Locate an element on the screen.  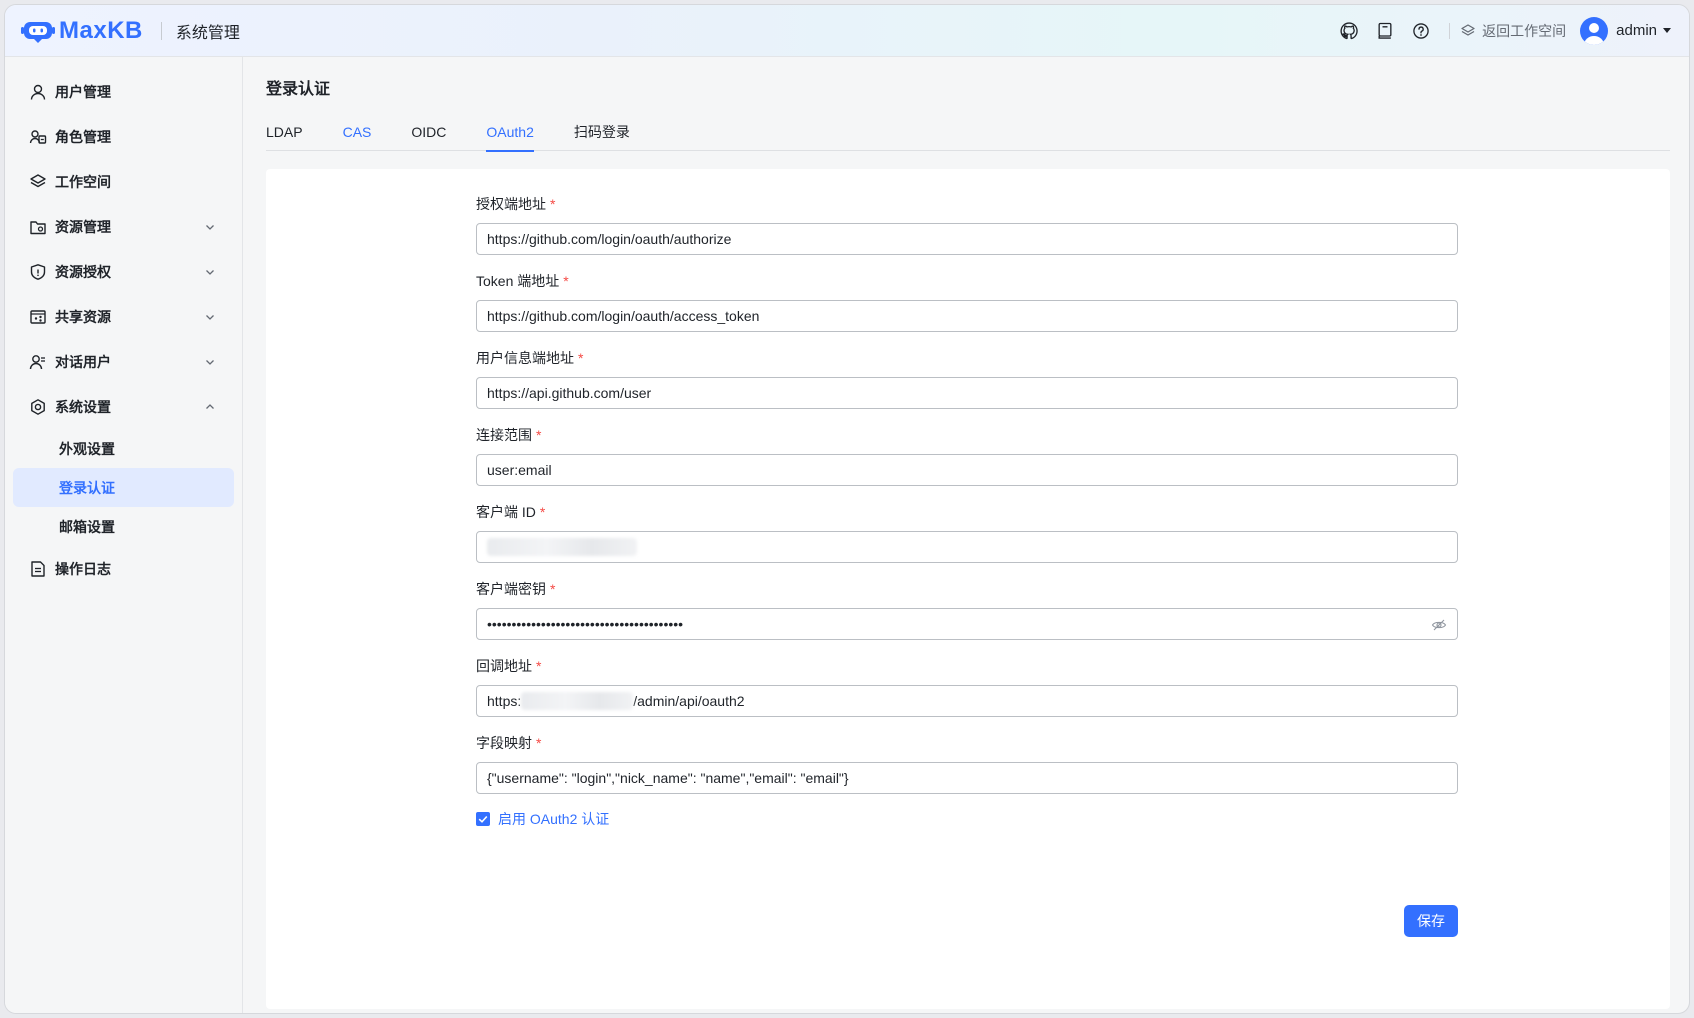
logo: MaxKB is located at coordinates (82, 31).